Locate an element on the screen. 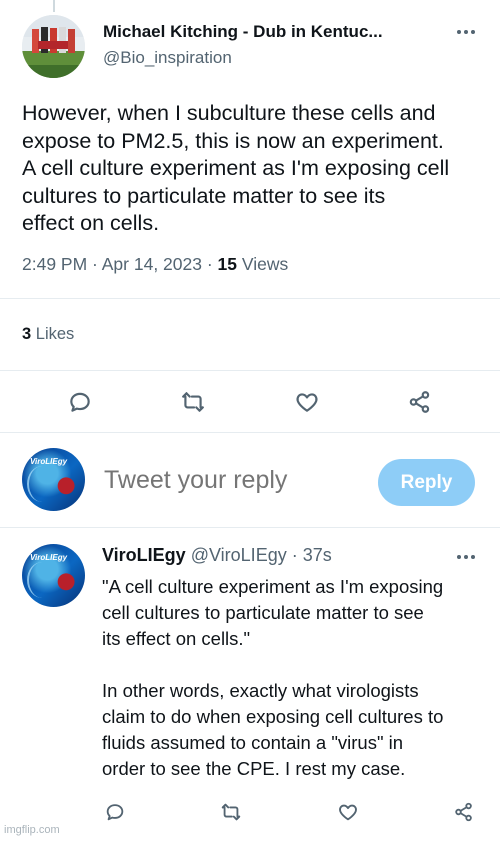 Image resolution: width=500 pixels, height=841 pixels. likes-count: 3 is located at coordinates (27, 334).